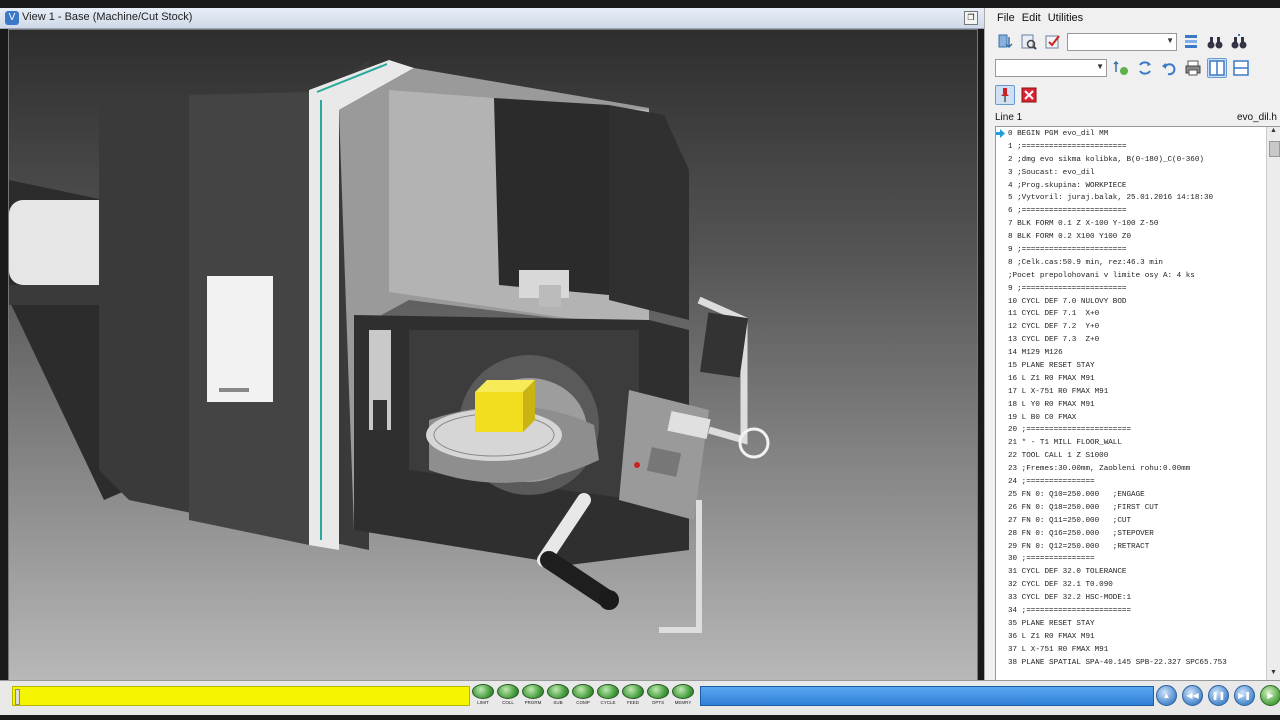 The image size is (1280, 720). Describe the element at coordinates (1136, 392) in the screenshot. I see `code-line: 17 L X-751 R0 FMAX M91` at that location.